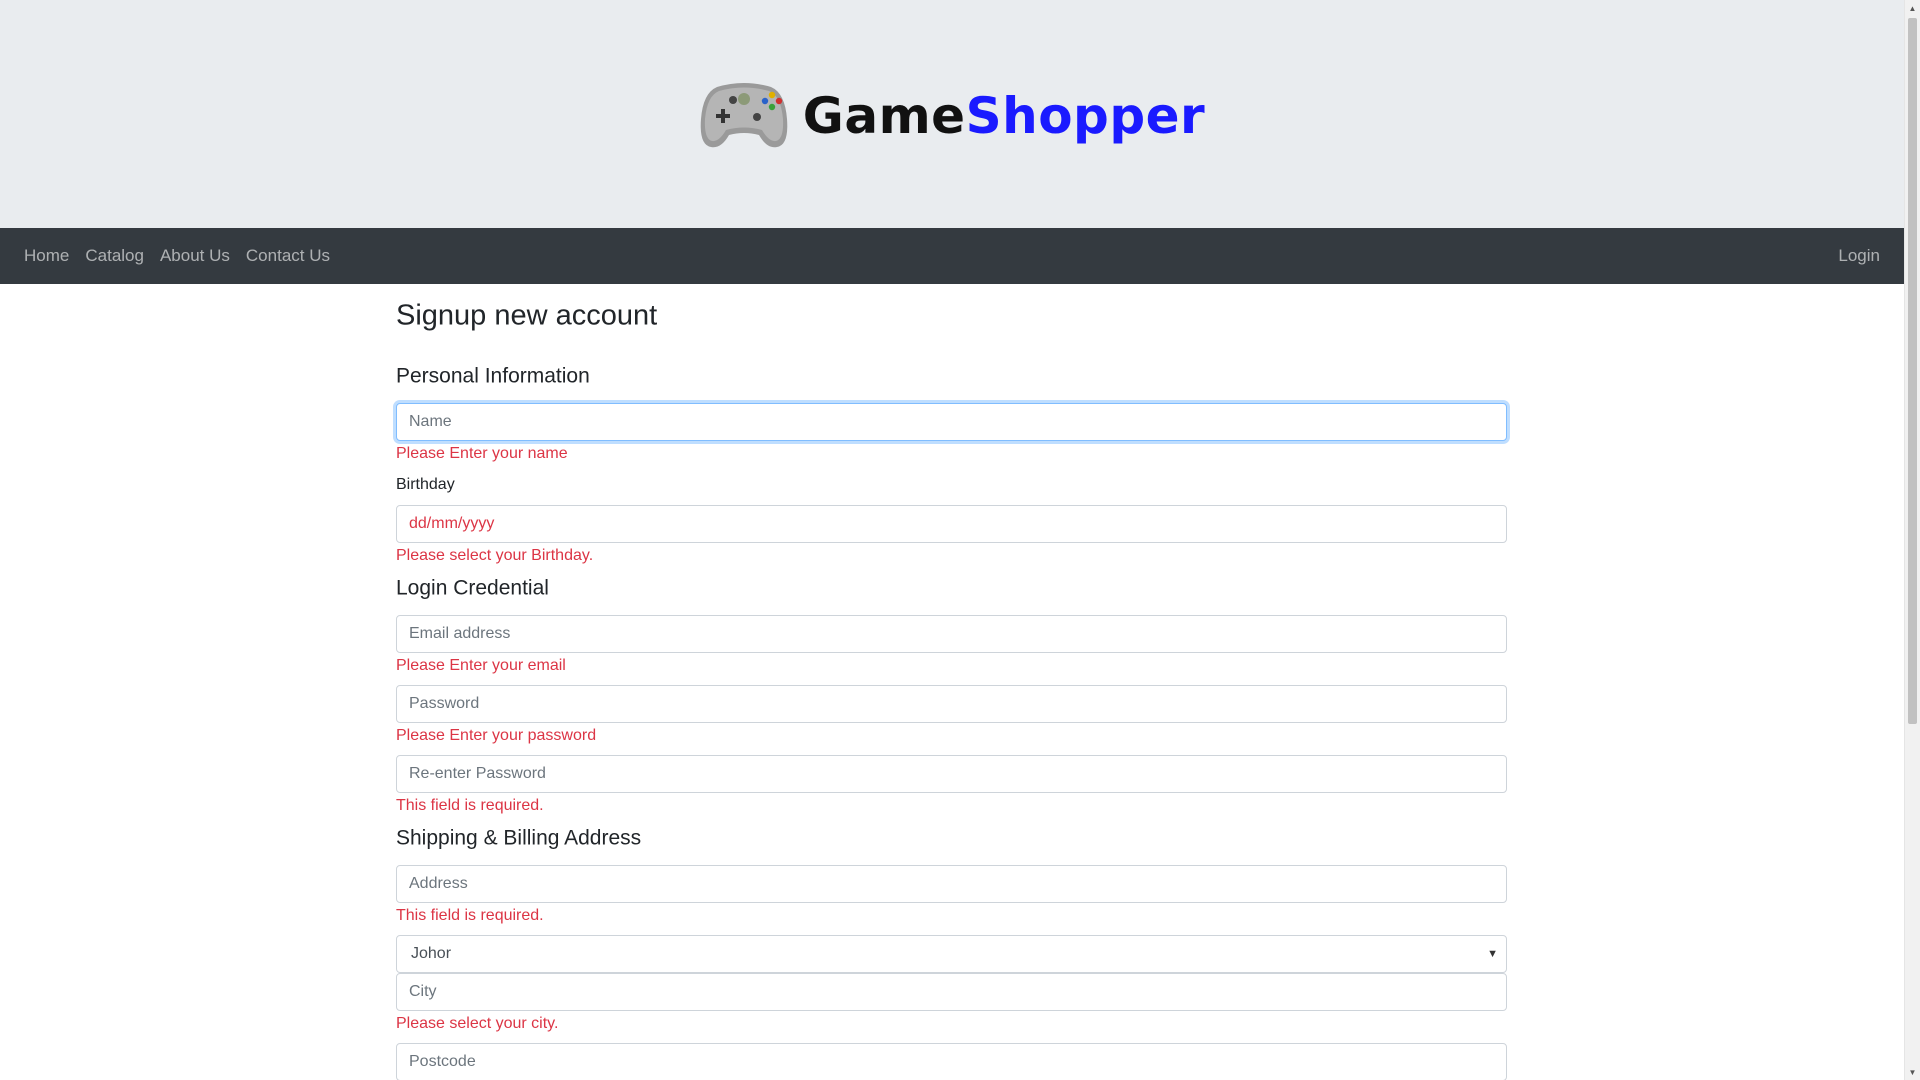  I want to click on state-select: Johor ▼, so click(951, 954).